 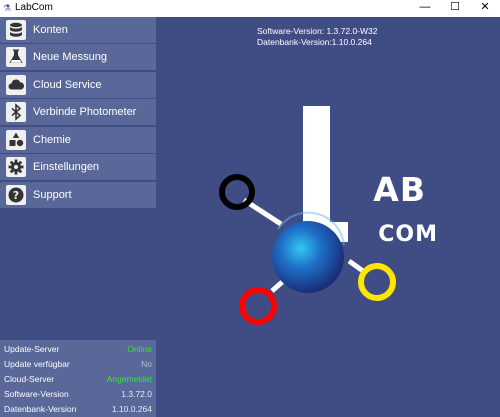 I want to click on status-key: Cloud-Server, so click(x=29, y=379).